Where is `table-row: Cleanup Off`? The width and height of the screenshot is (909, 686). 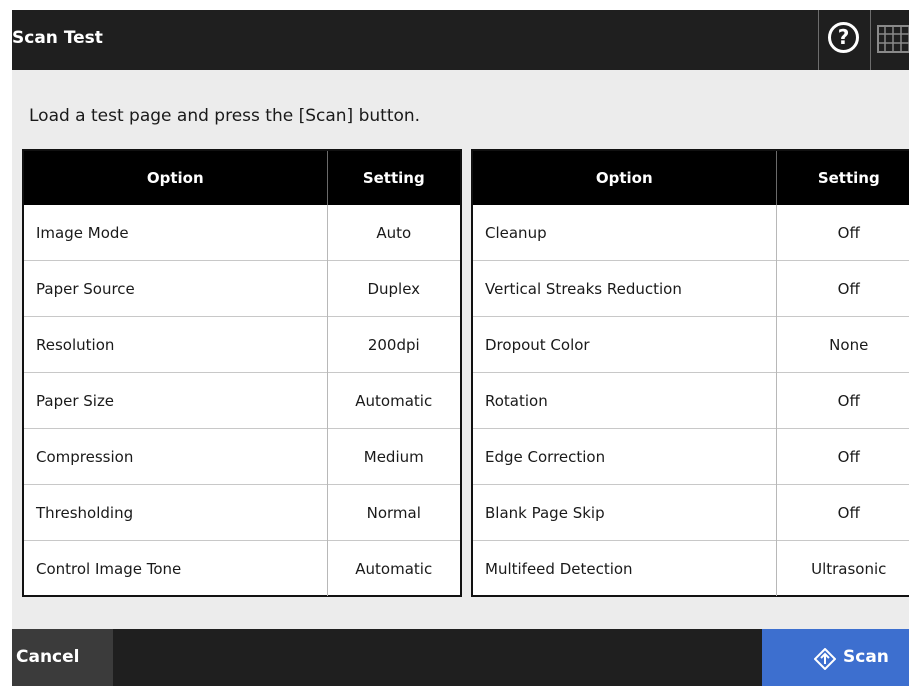 table-row: Cleanup Off is located at coordinates (691, 233).